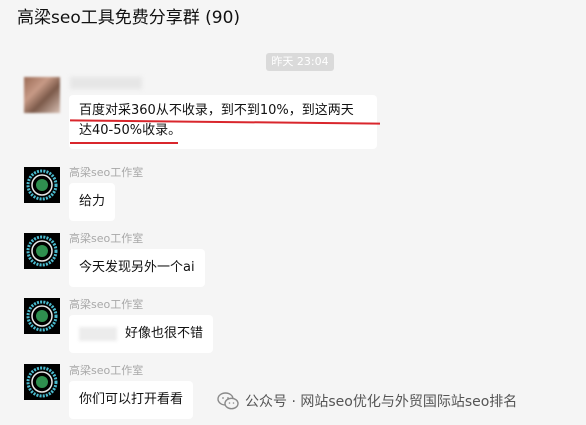 This screenshot has width=586, height=425. What do you see at coordinates (381, 402) in the screenshot?
I see `watermark-text: 公众号 · 网站seo优化与外贸国际站seo排名` at bounding box center [381, 402].